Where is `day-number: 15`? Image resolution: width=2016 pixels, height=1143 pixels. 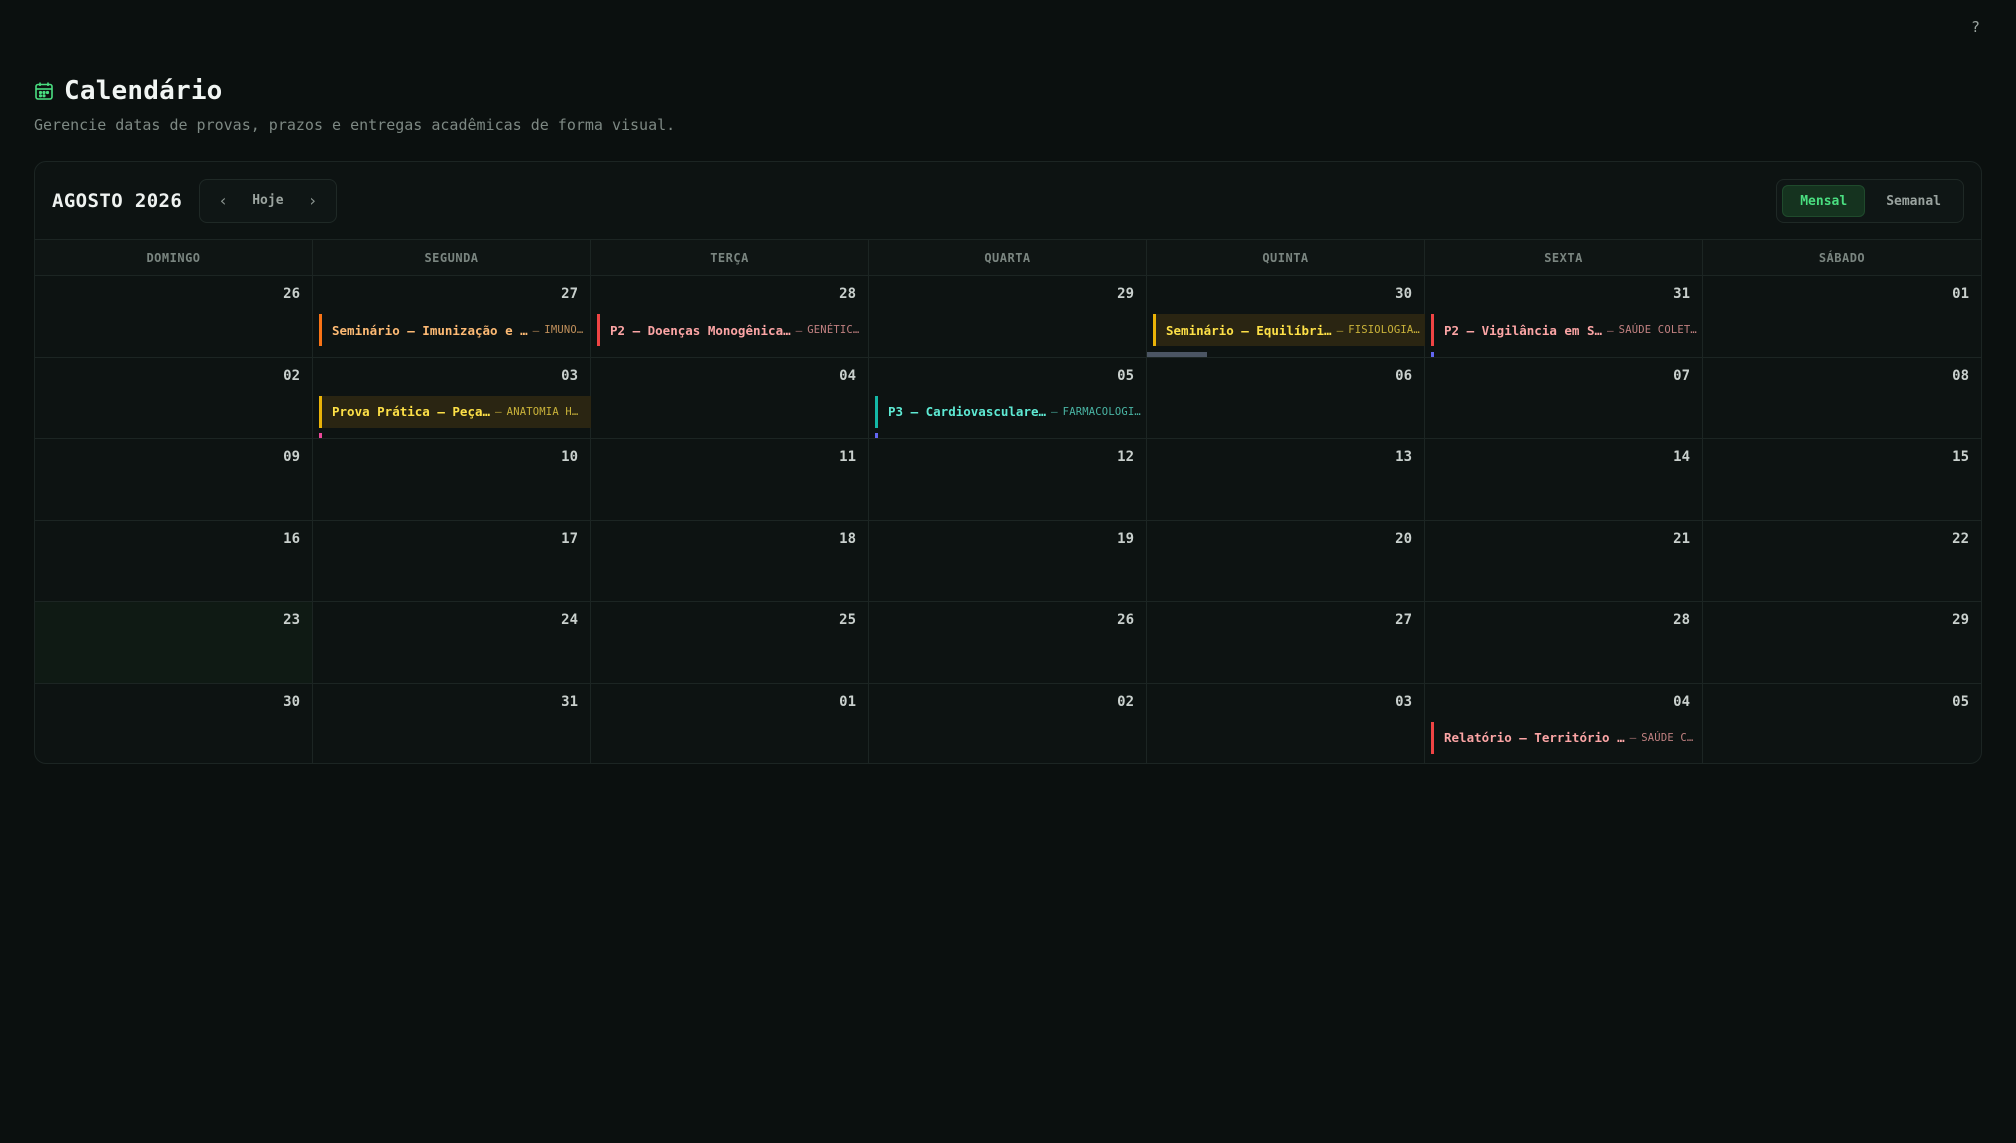
day-number: 15 is located at coordinates (1960, 457).